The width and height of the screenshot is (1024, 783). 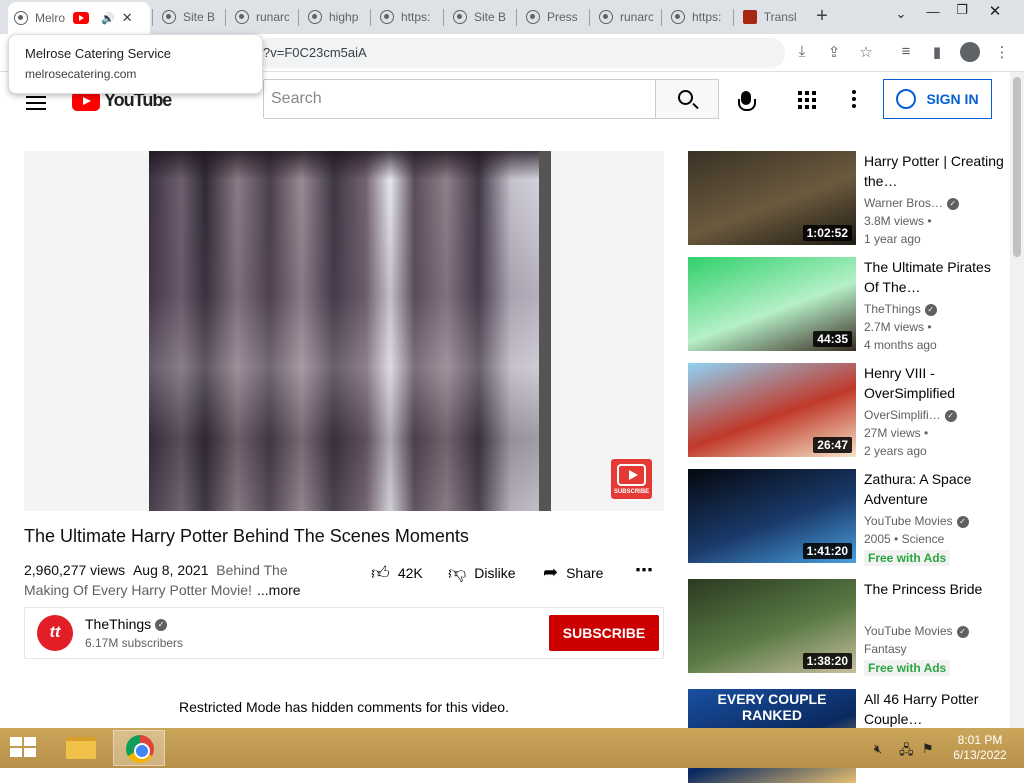 I want to click on related-channel-row: TheThings ✓, so click(x=900, y=309).